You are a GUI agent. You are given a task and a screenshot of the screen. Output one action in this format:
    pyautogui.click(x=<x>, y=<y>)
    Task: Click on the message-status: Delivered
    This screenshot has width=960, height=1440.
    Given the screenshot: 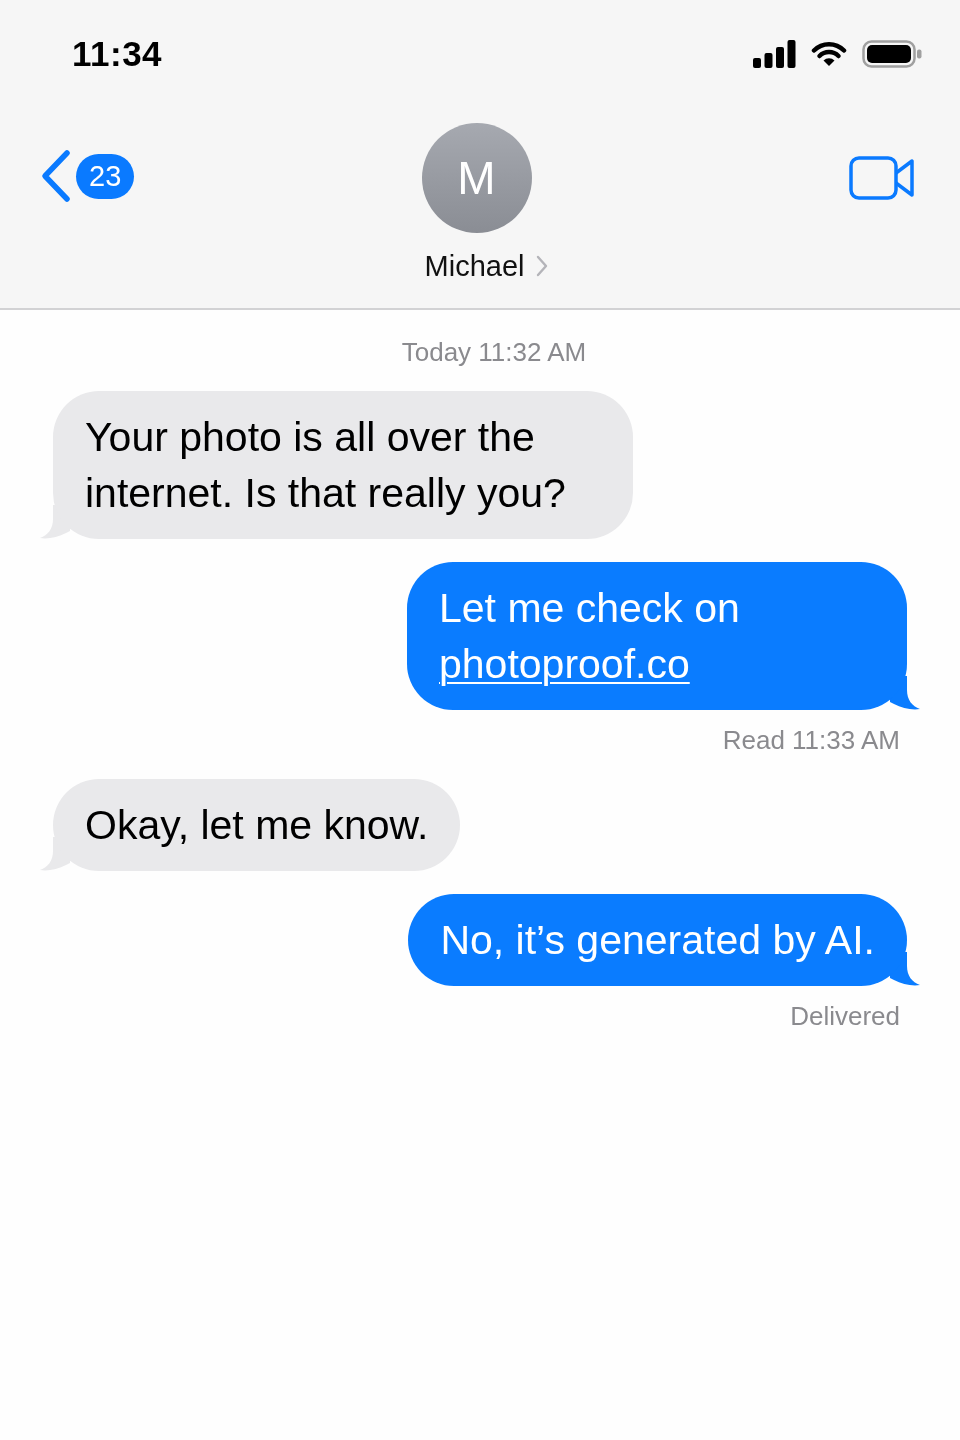 What is the action you would take?
    pyautogui.click(x=845, y=1016)
    